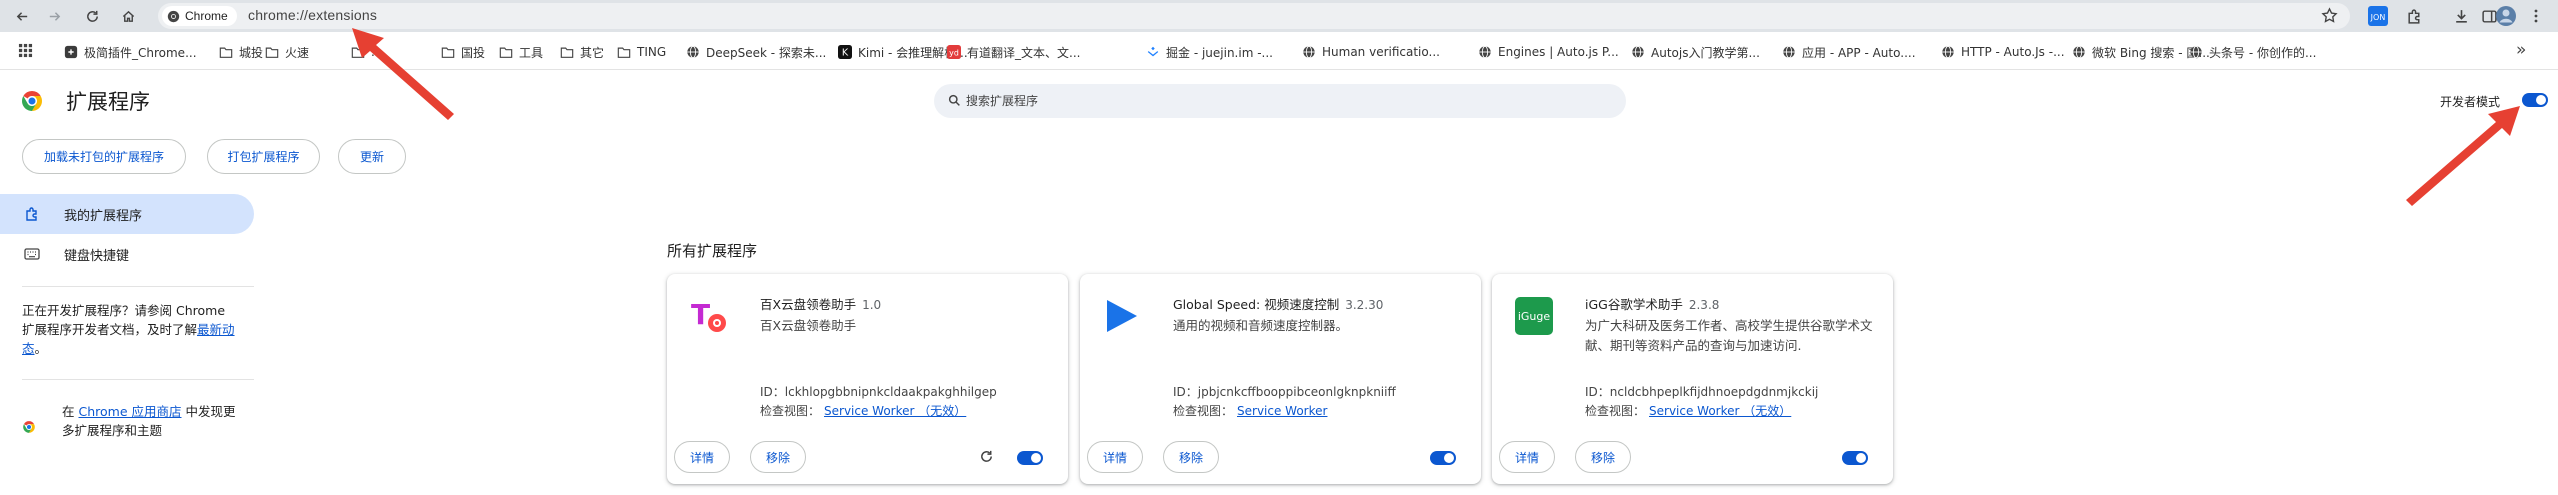  Describe the element at coordinates (2414, 16) in the screenshot. I see `extensions-button` at that location.